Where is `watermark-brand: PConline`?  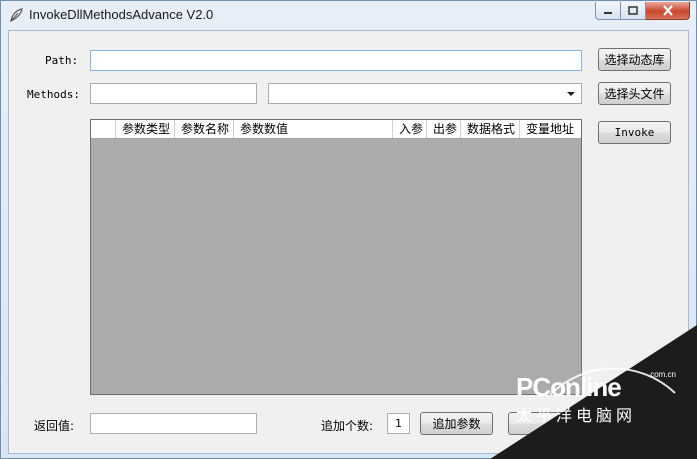
watermark-brand: PConline is located at coordinates (569, 387).